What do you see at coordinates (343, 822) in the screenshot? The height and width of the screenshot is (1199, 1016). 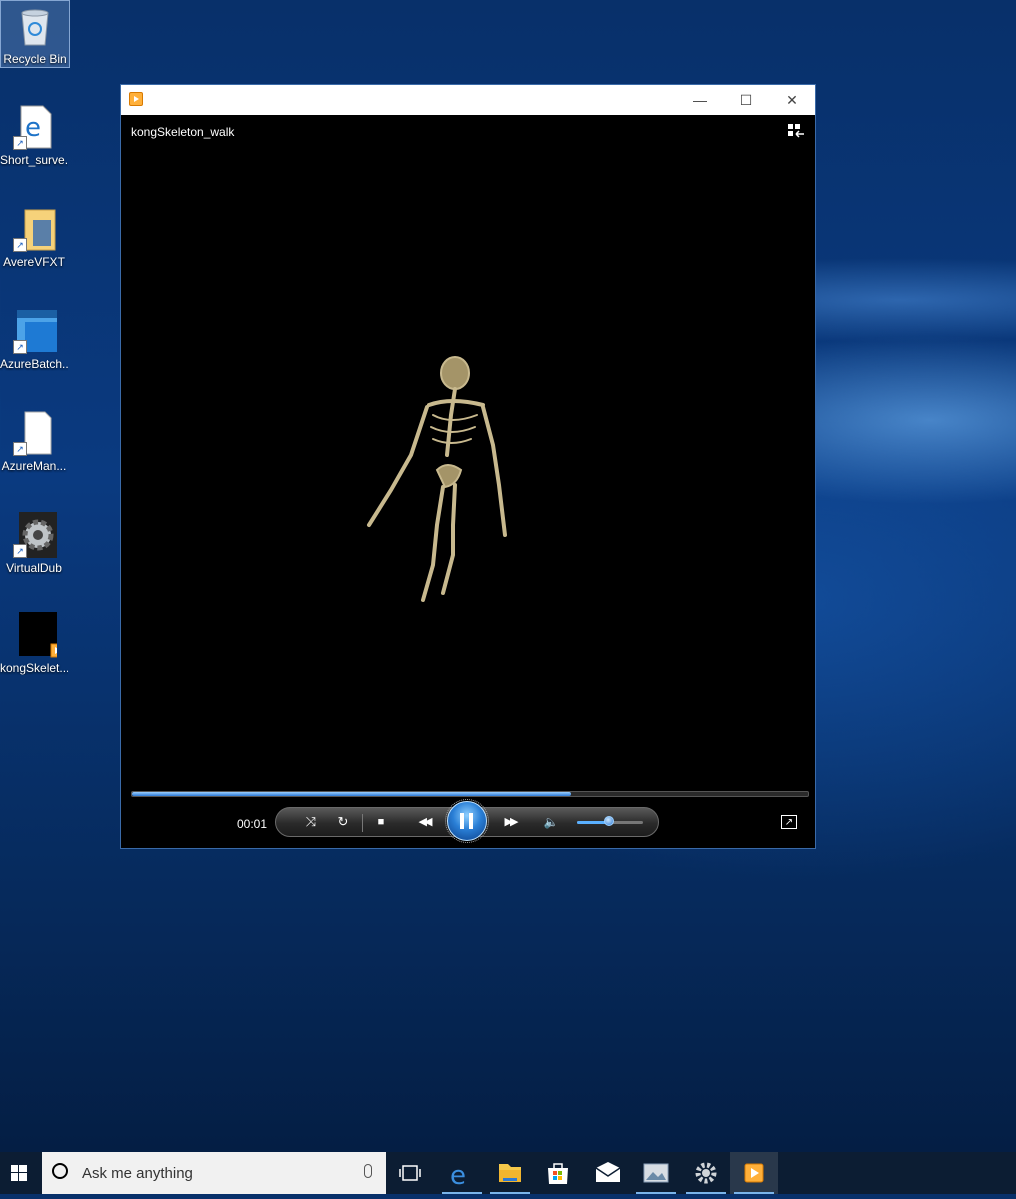 I see `repeat-button: ↻` at bounding box center [343, 822].